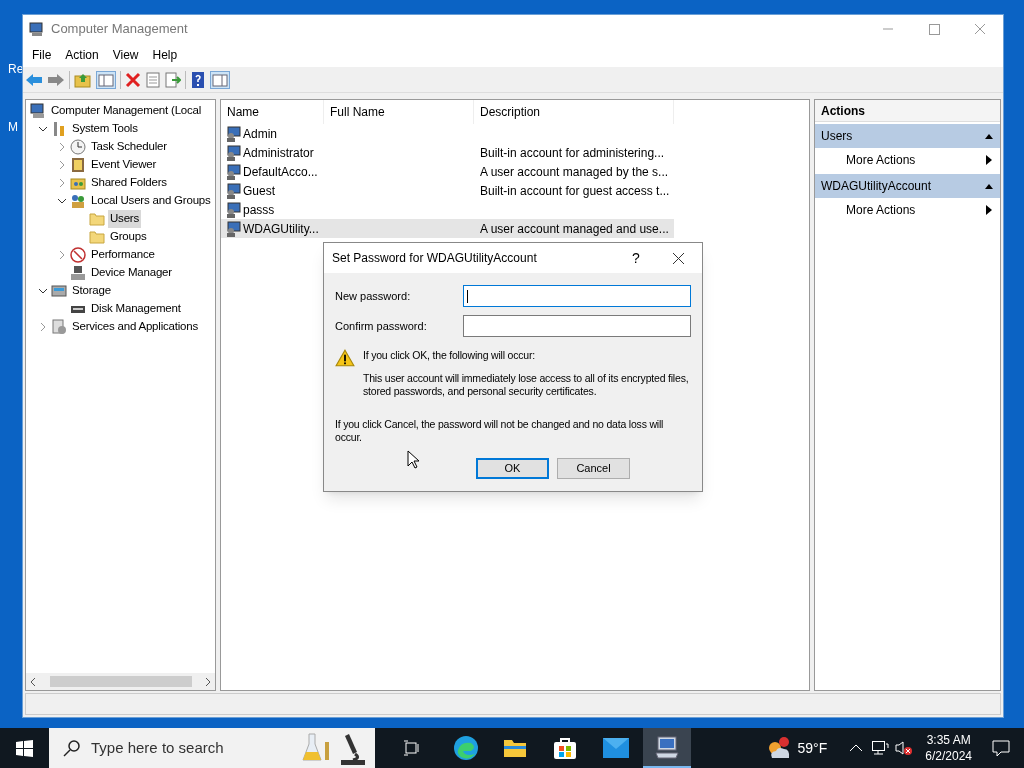 The width and height of the screenshot is (1024, 768). What do you see at coordinates (667, 748) in the screenshot?
I see `active-app-button` at bounding box center [667, 748].